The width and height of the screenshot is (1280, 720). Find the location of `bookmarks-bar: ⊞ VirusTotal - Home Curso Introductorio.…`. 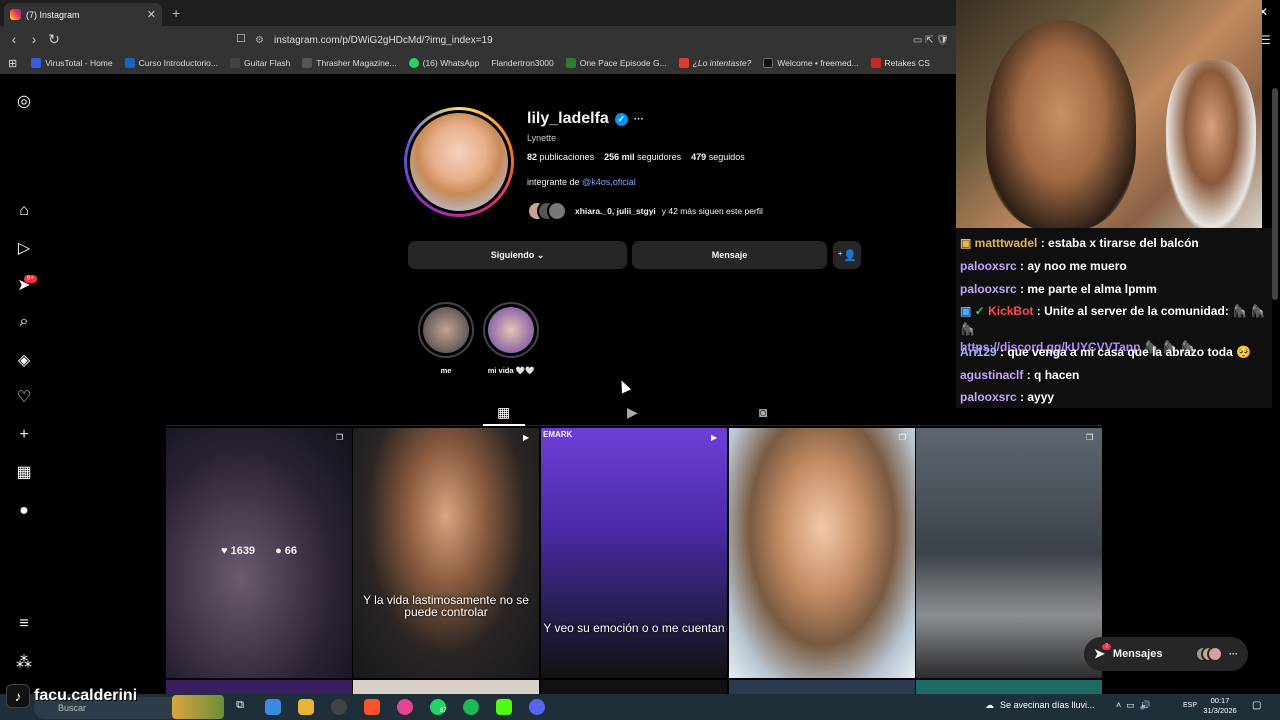

bookmarks-bar: ⊞ VirusTotal - Home Curso Introductorio.… is located at coordinates (478, 63).